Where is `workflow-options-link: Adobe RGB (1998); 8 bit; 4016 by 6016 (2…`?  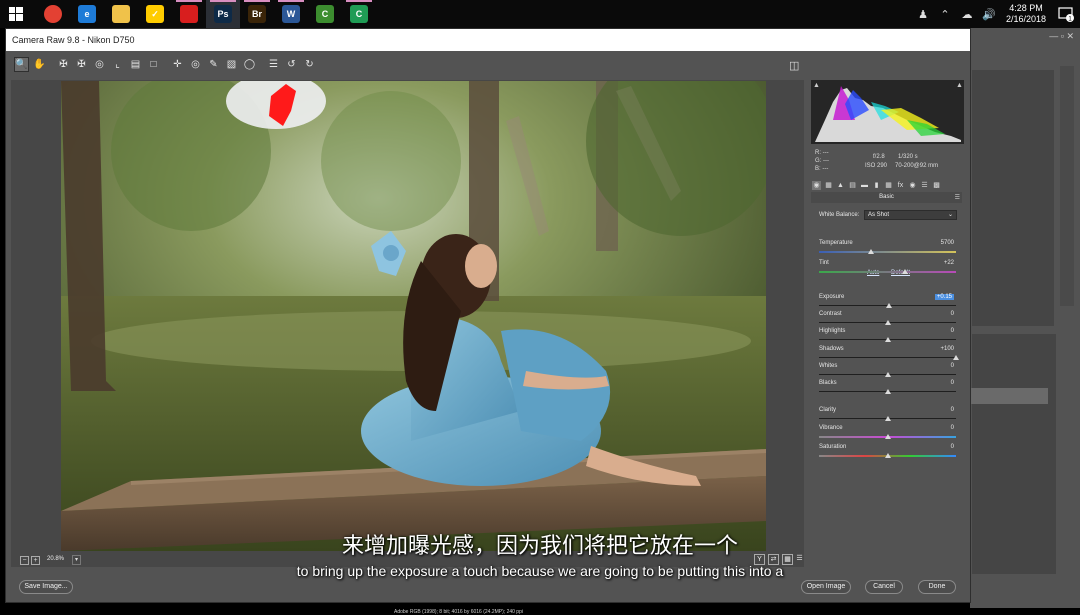
workflow-options-link: Adobe RGB (1998); 8 bit; 4016 by 6016 (2… is located at coordinates (458, 612).